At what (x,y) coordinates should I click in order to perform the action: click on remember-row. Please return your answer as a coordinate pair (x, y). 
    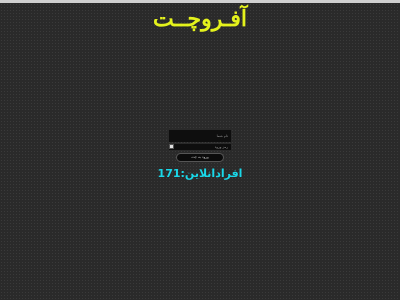
    Looking at the image, I should click on (200, 147).